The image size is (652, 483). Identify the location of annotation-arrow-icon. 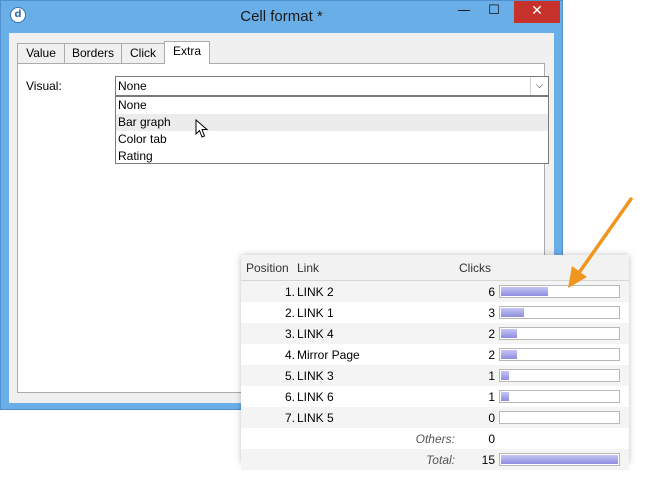
(600, 242).